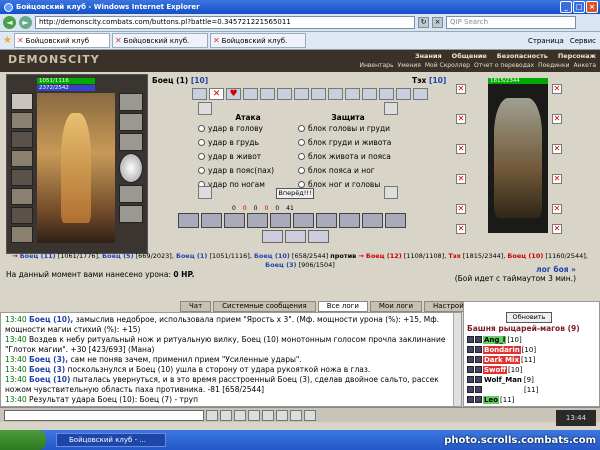 The image size is (600, 450). What do you see at coordinates (23, 440) in the screenshot?
I see `start-button` at bounding box center [23, 440].